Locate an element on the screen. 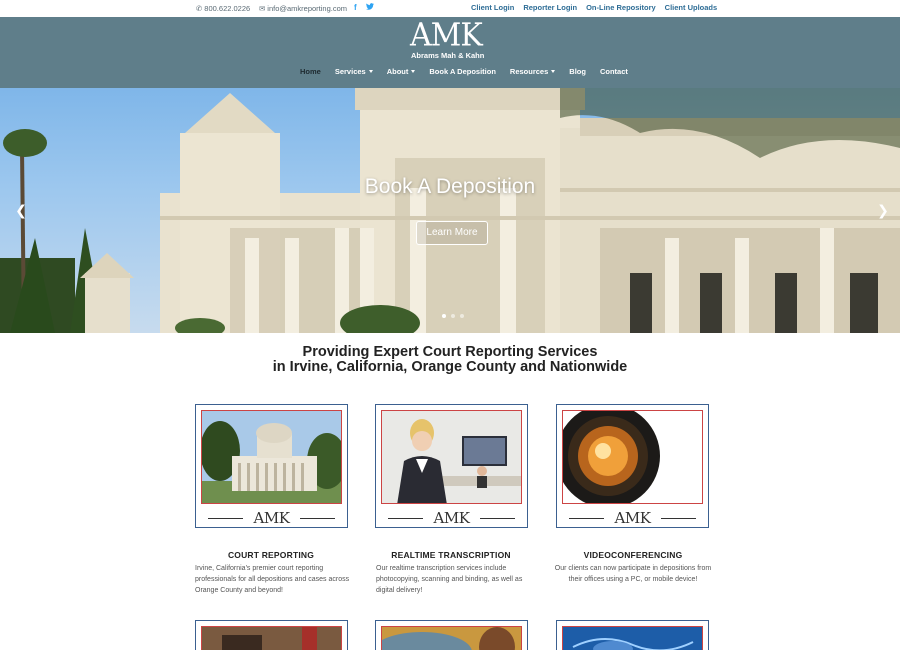  nav-label: Contact is located at coordinates (613, 71).